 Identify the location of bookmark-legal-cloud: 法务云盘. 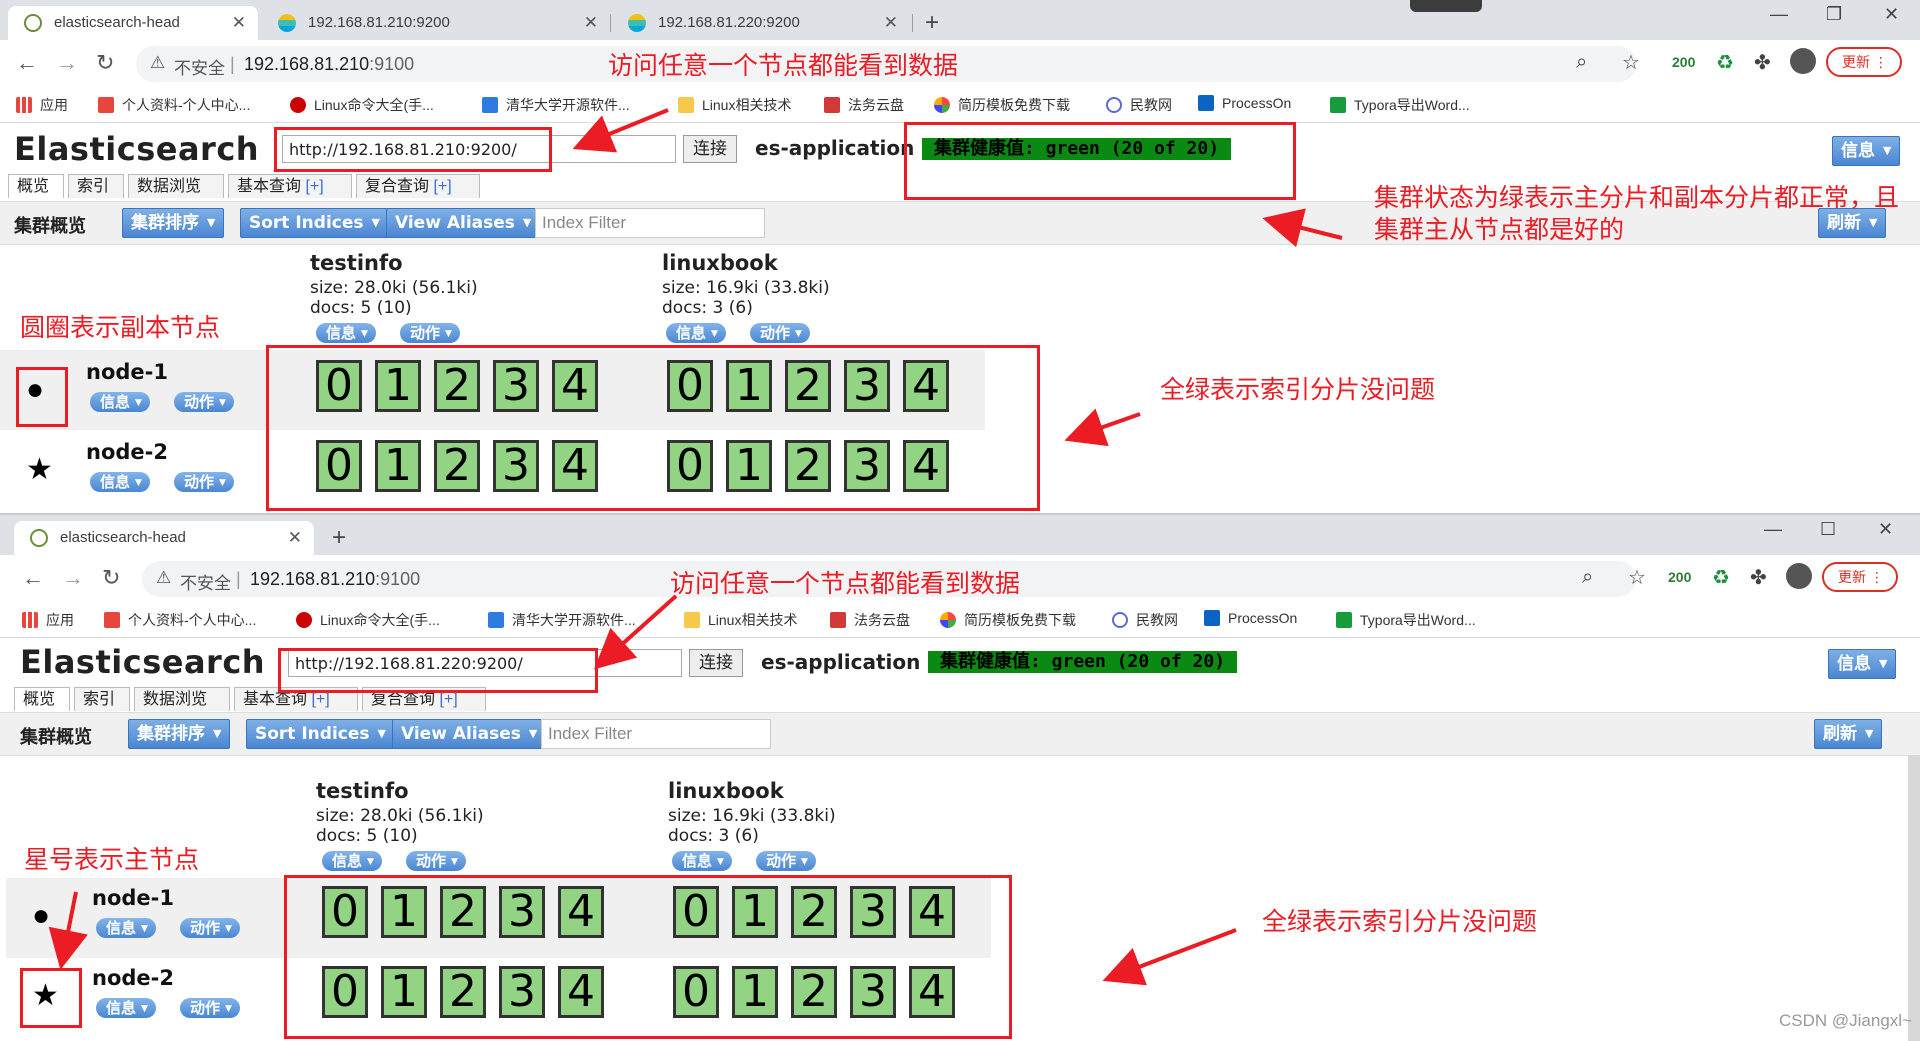
(864, 105).